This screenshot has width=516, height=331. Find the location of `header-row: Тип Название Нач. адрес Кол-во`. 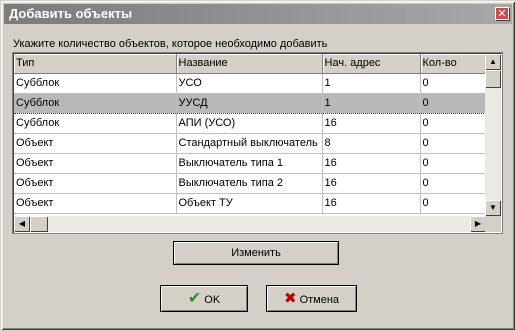

header-row: Тип Название Нач. адрес Кол-во is located at coordinates (251, 64).